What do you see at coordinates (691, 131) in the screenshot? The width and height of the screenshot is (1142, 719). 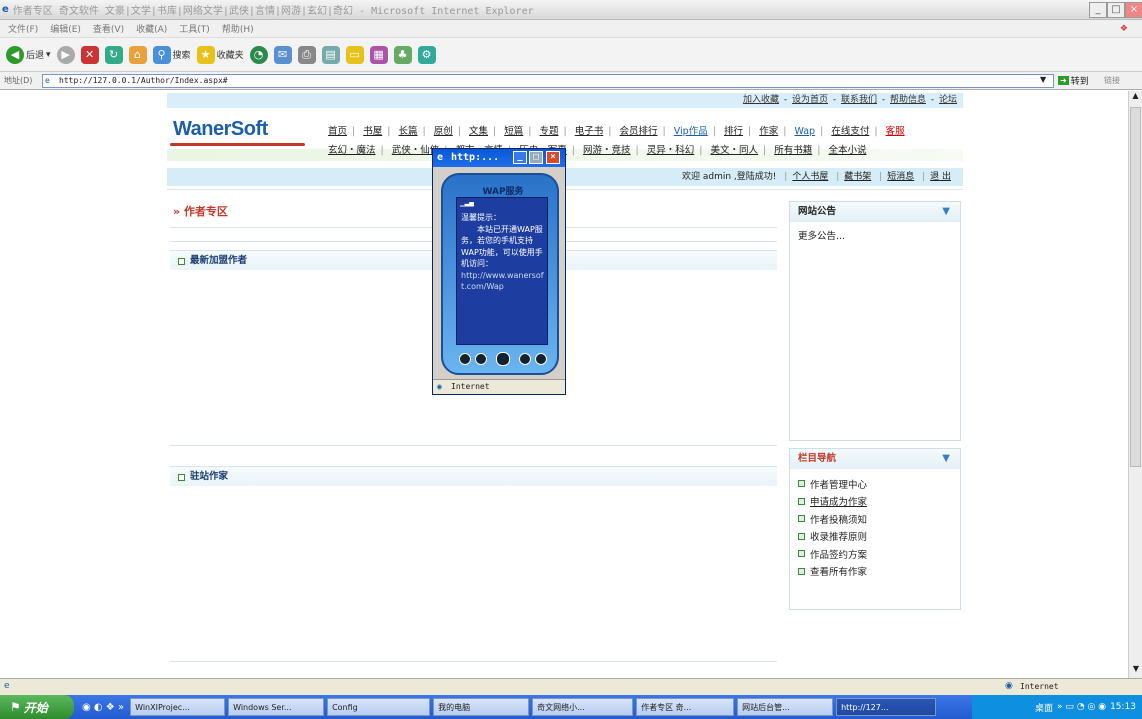 I see `nav-vip: Vip作品` at bounding box center [691, 131].